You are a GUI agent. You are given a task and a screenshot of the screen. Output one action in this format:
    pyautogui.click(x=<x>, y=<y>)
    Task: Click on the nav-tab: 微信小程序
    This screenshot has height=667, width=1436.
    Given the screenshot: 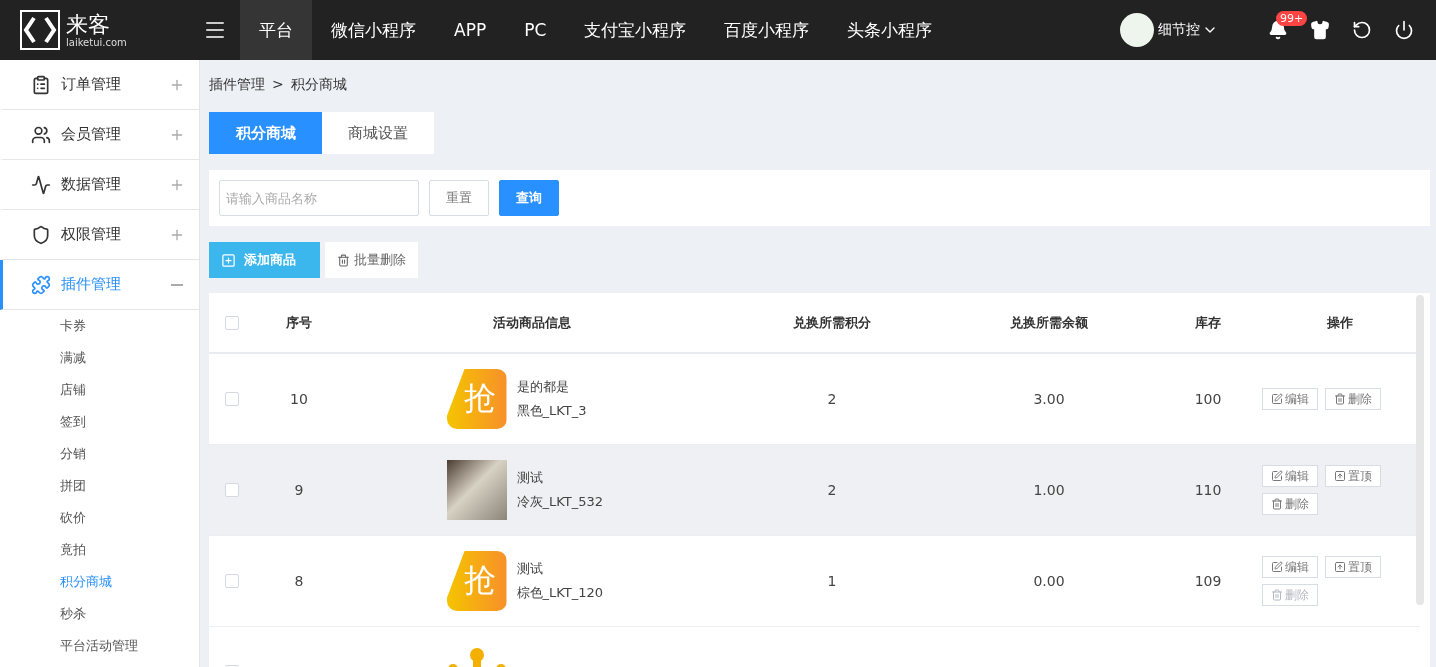 What is the action you would take?
    pyautogui.click(x=373, y=30)
    